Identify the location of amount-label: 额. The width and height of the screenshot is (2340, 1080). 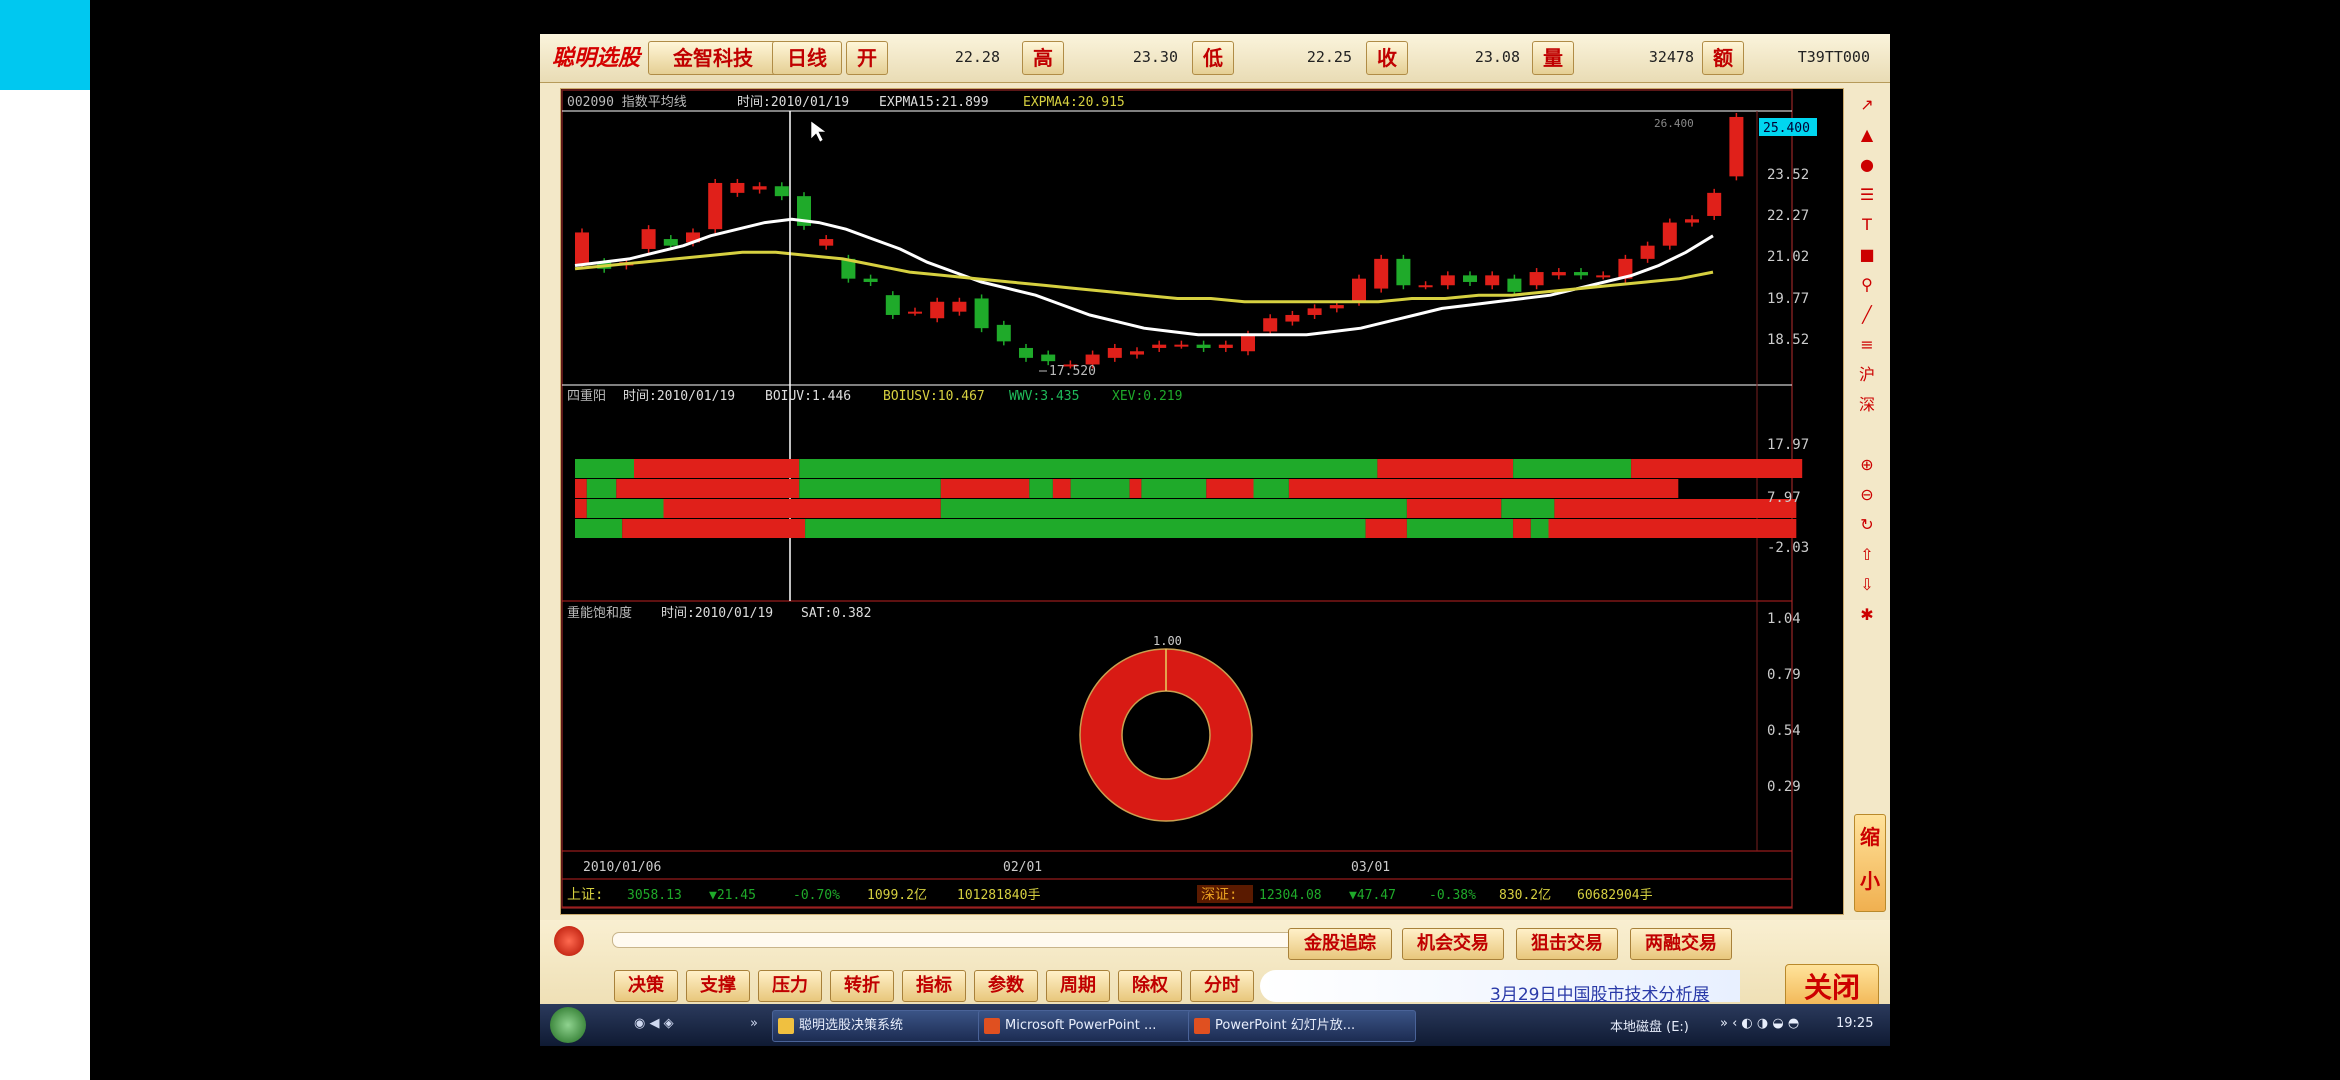
(1723, 58).